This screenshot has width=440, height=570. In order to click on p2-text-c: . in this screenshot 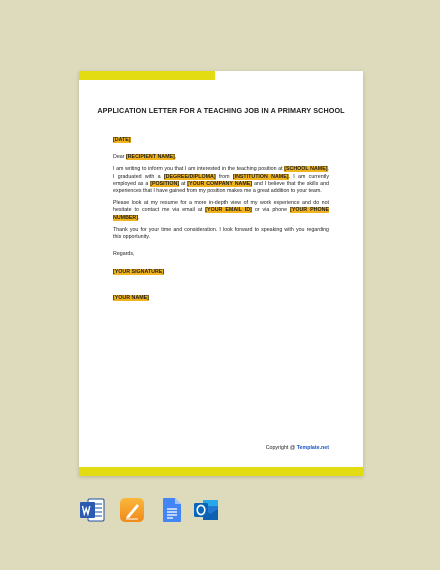, I will do `click(139, 217)`.